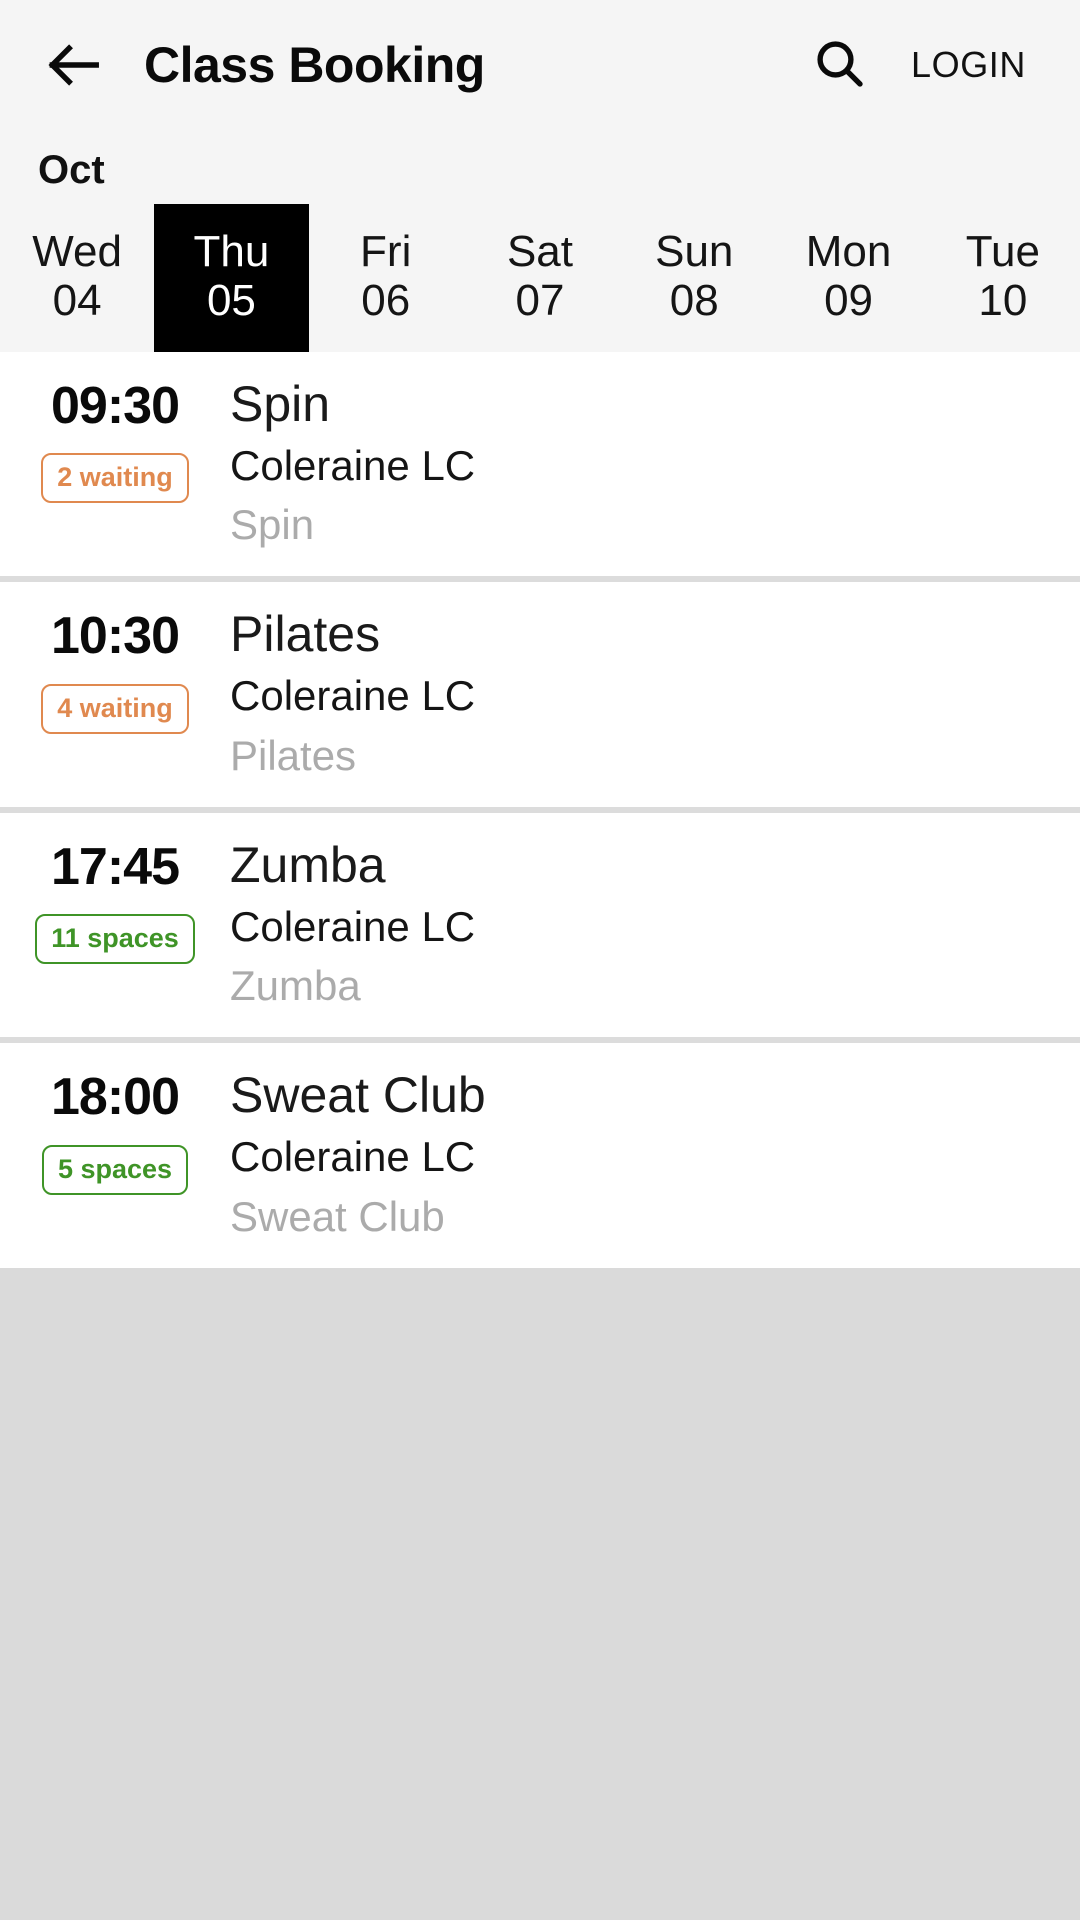  I want to click on class-info-column: Spin Coleraine LC Spin, so click(655, 462).